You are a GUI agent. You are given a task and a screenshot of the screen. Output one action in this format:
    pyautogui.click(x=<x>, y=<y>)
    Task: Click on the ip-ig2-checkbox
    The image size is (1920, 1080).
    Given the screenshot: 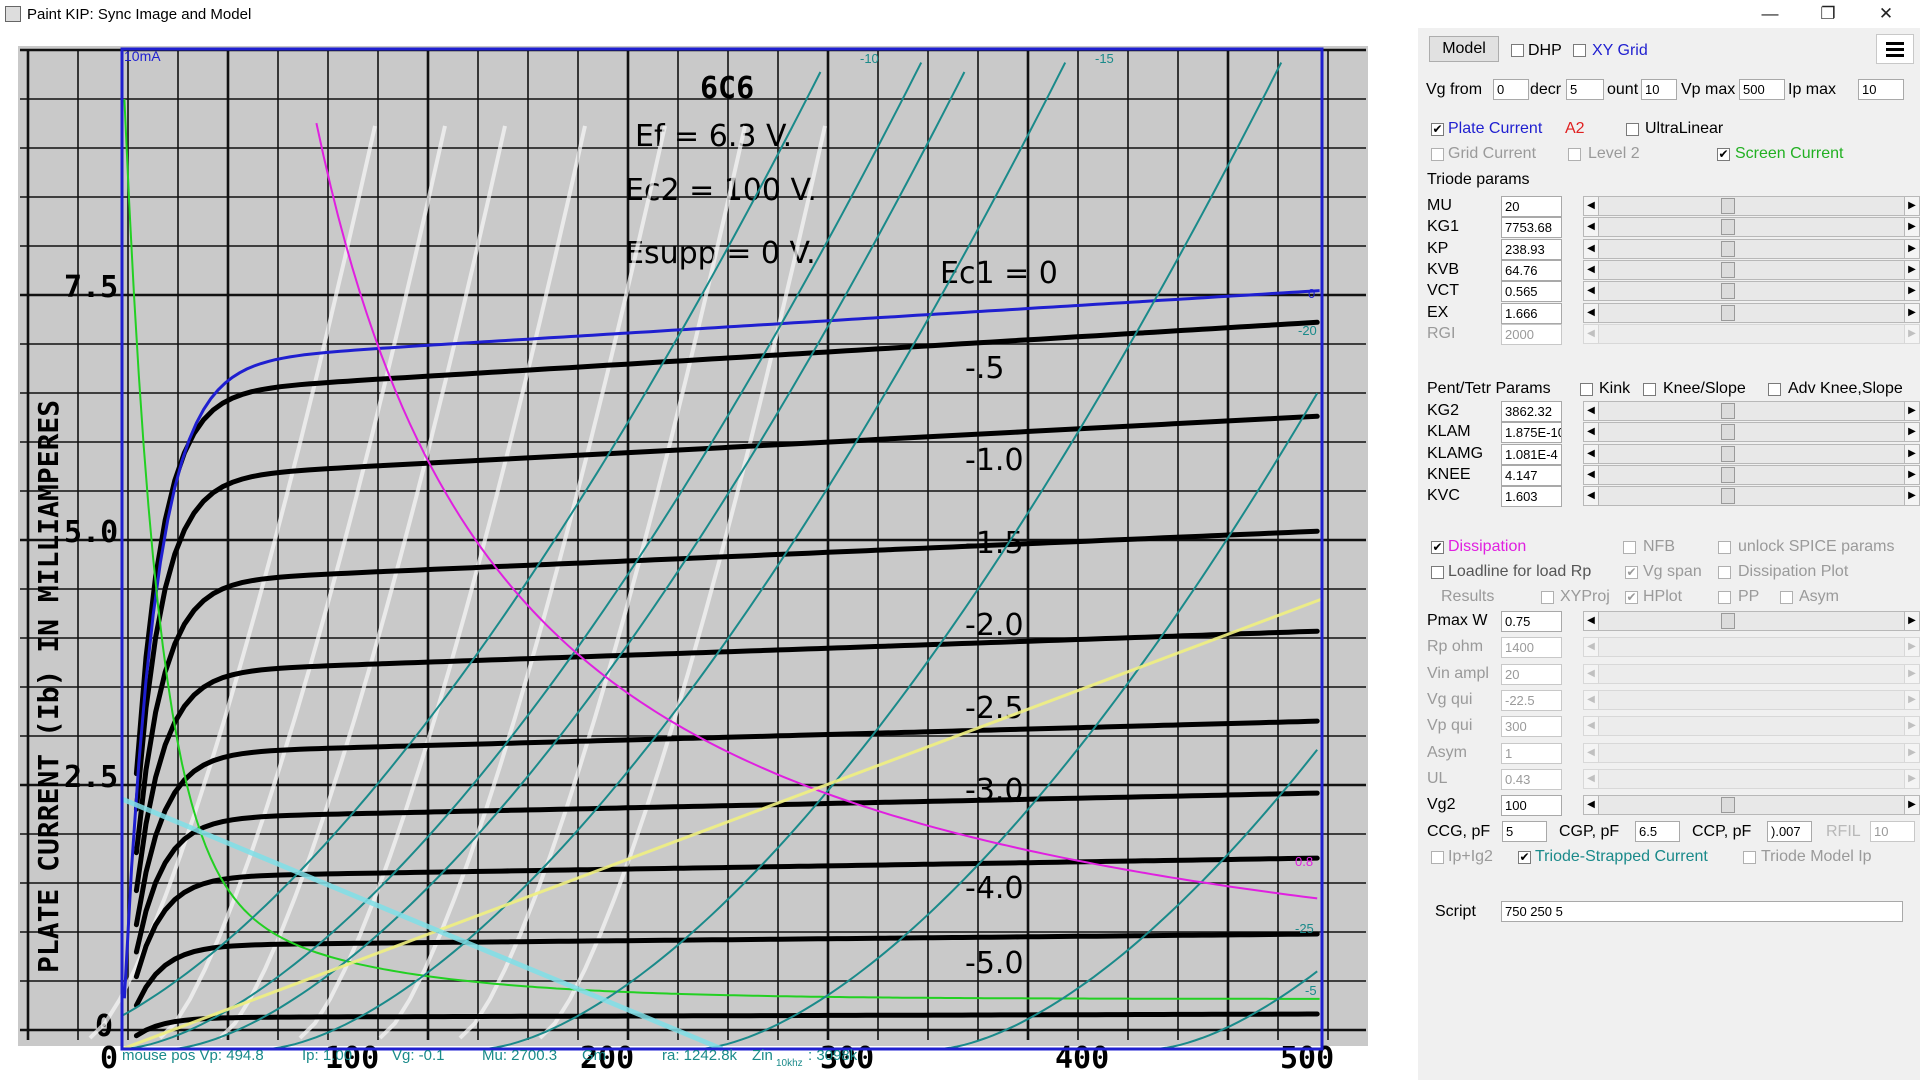 What is the action you would take?
    pyautogui.click(x=1437, y=857)
    